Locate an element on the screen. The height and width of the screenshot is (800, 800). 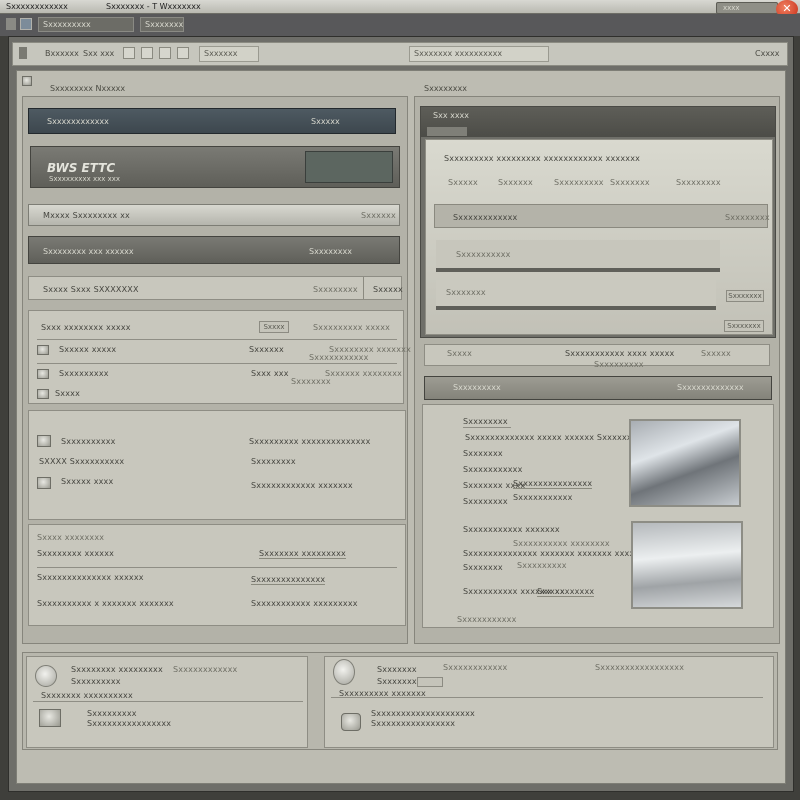
group-2-row-2-b: Sxxxxxxxx is located at coordinates (273, 461).